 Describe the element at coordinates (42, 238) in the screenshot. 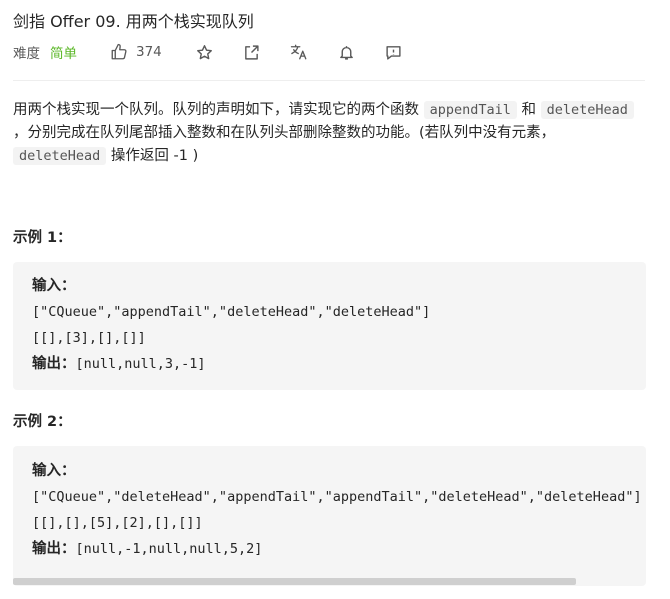

I see `example-1-title: 示例 1：` at that location.